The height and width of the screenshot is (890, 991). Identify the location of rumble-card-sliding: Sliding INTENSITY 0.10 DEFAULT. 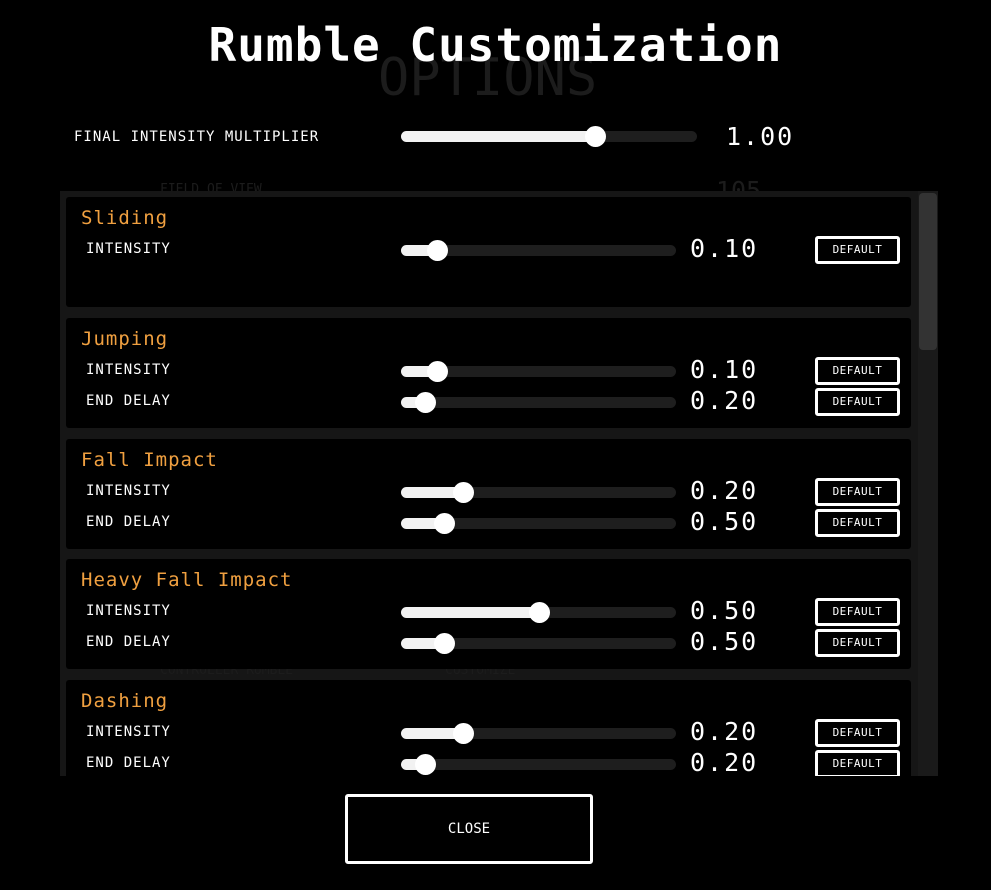
(488, 252).